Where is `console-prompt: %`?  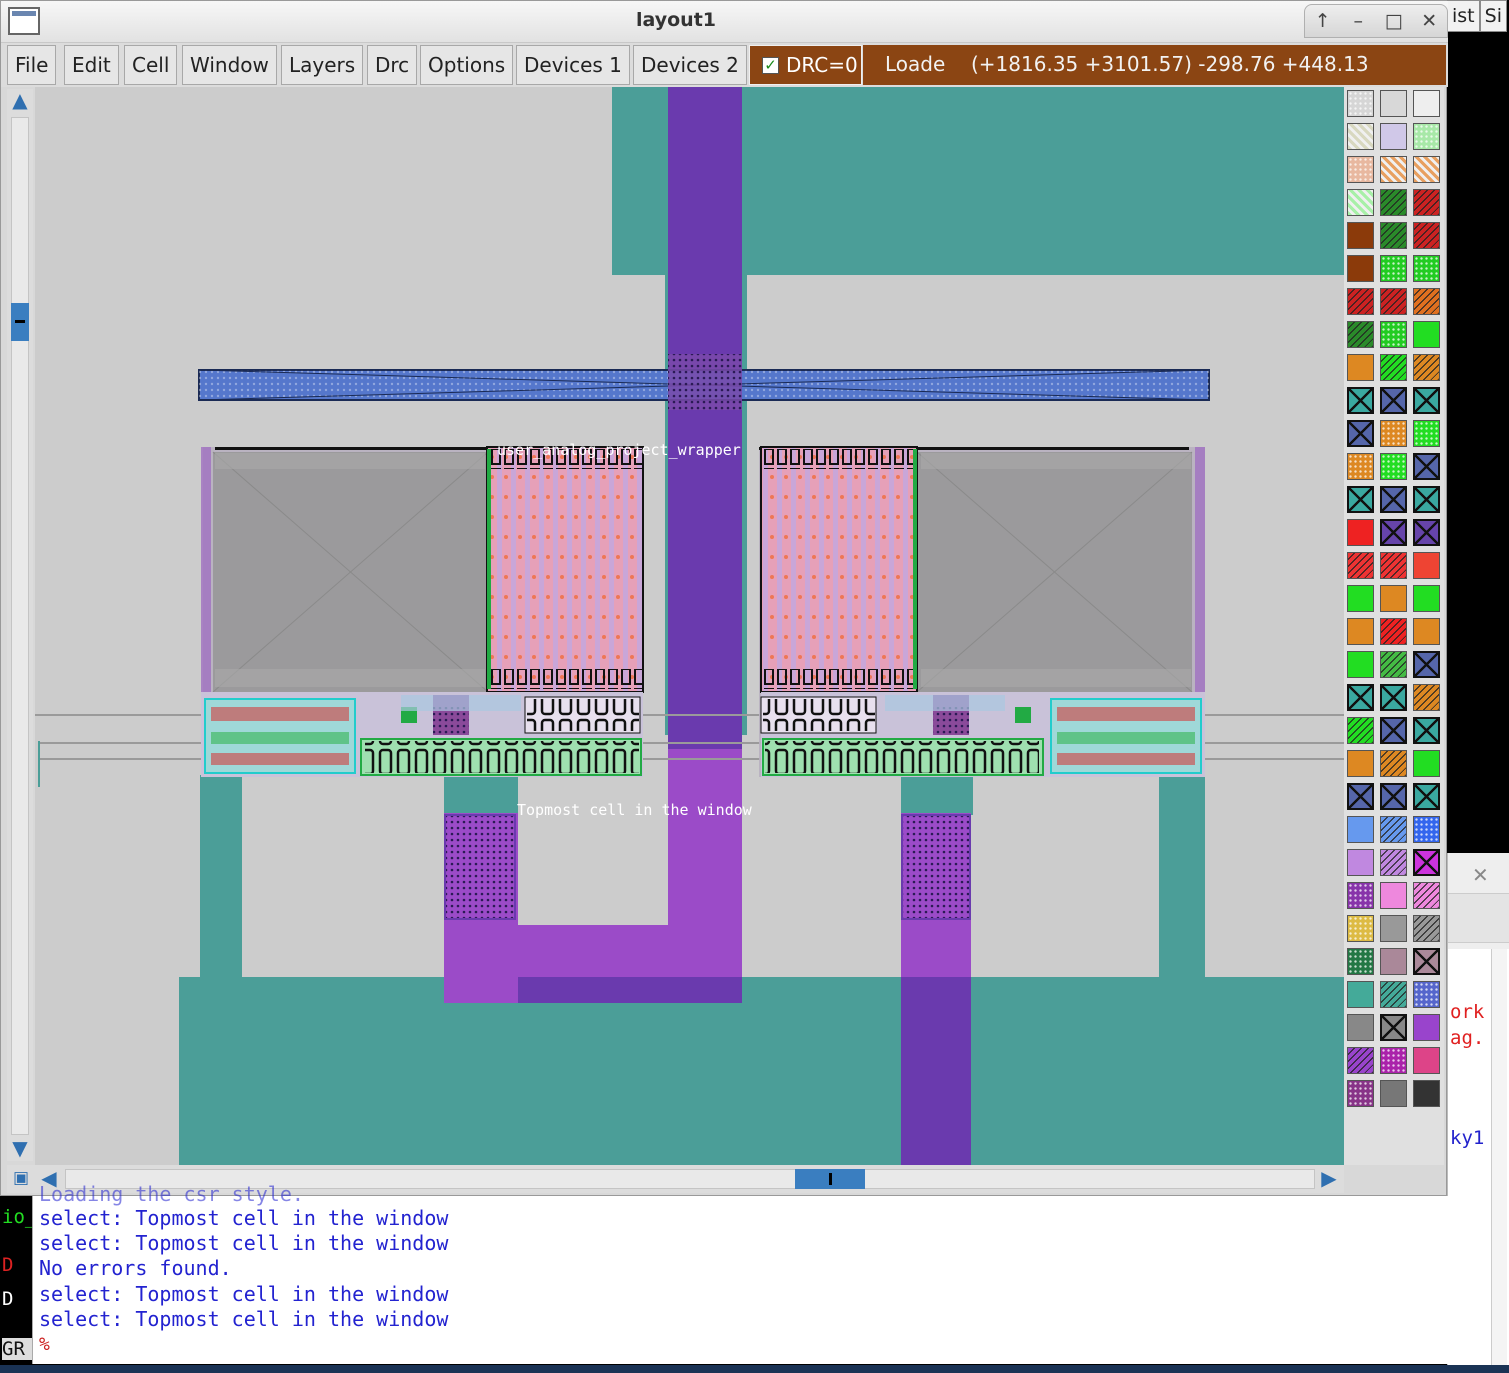
console-prompt: % is located at coordinates (44, 1344).